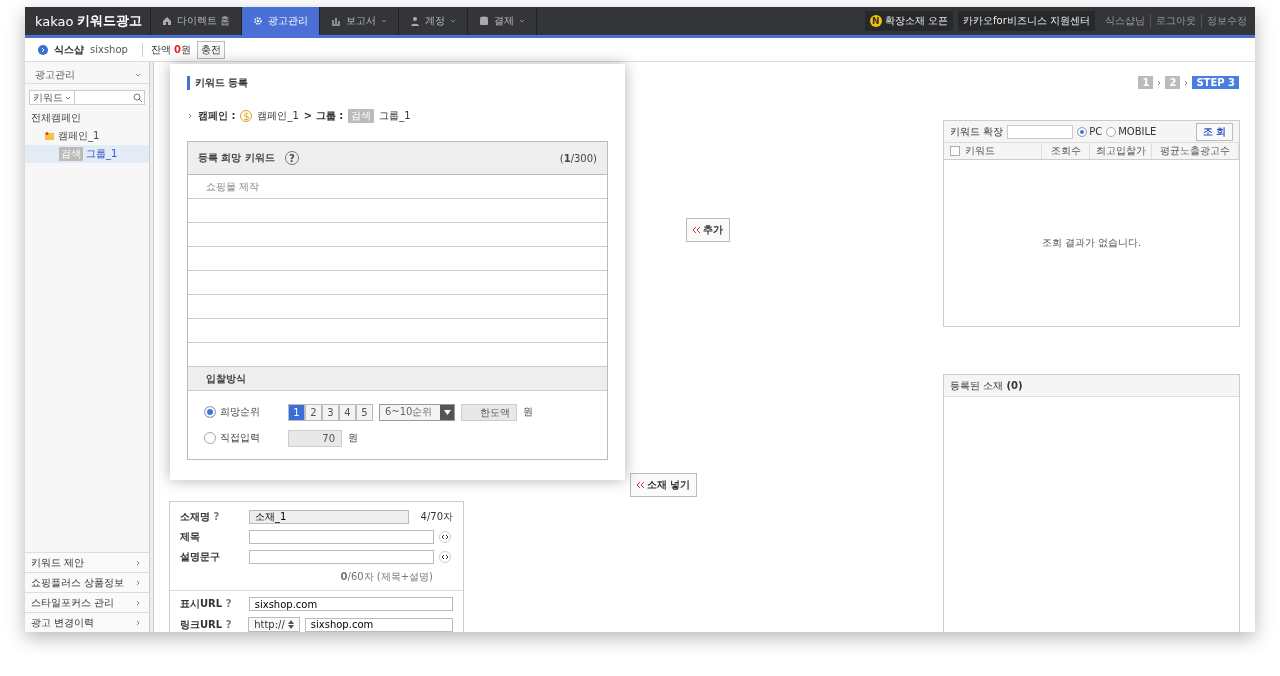 The image size is (1280, 676). What do you see at coordinates (236, 158) in the screenshot?
I see `box-title: 등록 희망 키워드` at bounding box center [236, 158].